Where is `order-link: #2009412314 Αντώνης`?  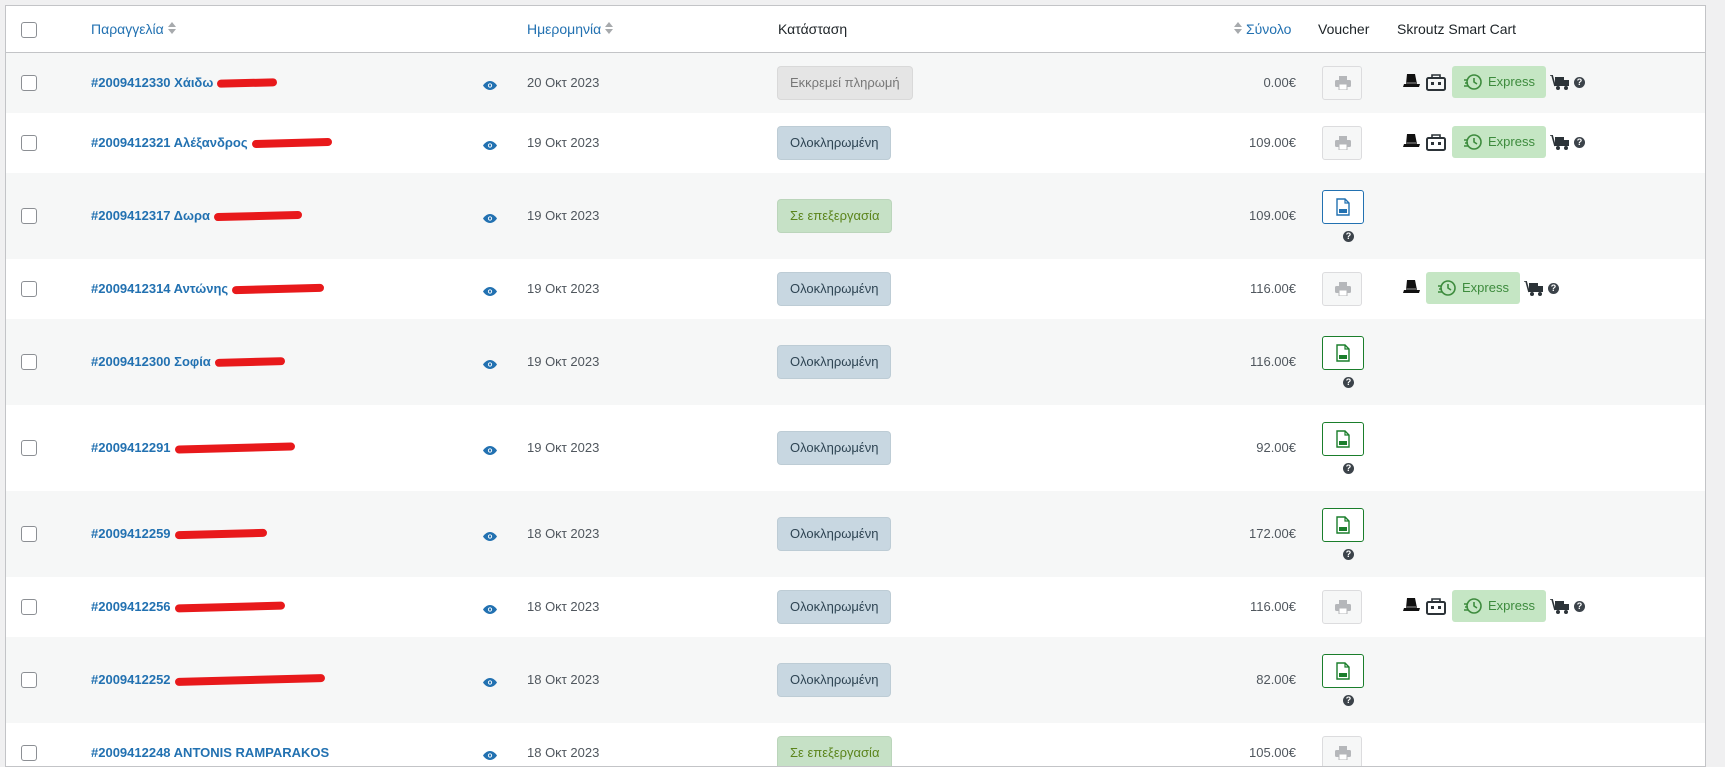 order-link: #2009412314 Αντώνης is located at coordinates (159, 288).